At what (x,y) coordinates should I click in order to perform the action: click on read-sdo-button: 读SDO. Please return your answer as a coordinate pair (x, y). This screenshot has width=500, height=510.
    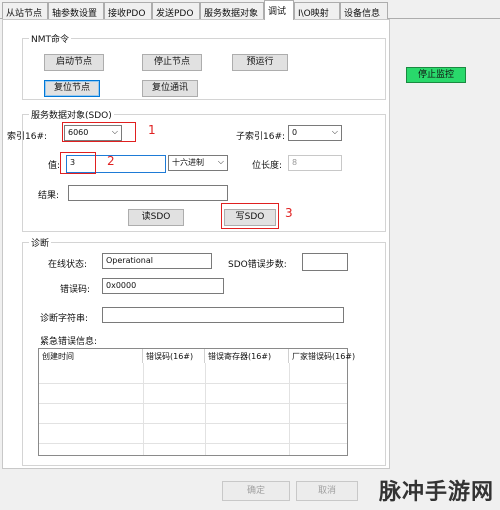
    Looking at the image, I should click on (156, 217).